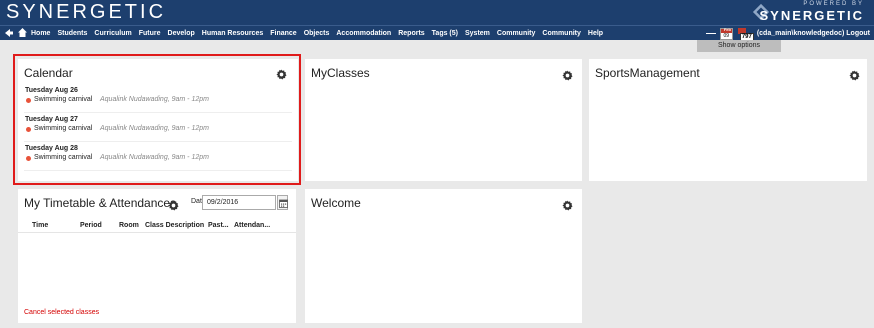 Image resolution: width=874 pixels, height=328 pixels. What do you see at coordinates (745, 34) in the screenshot?
I see `notification-flag-icon: 797` at bounding box center [745, 34].